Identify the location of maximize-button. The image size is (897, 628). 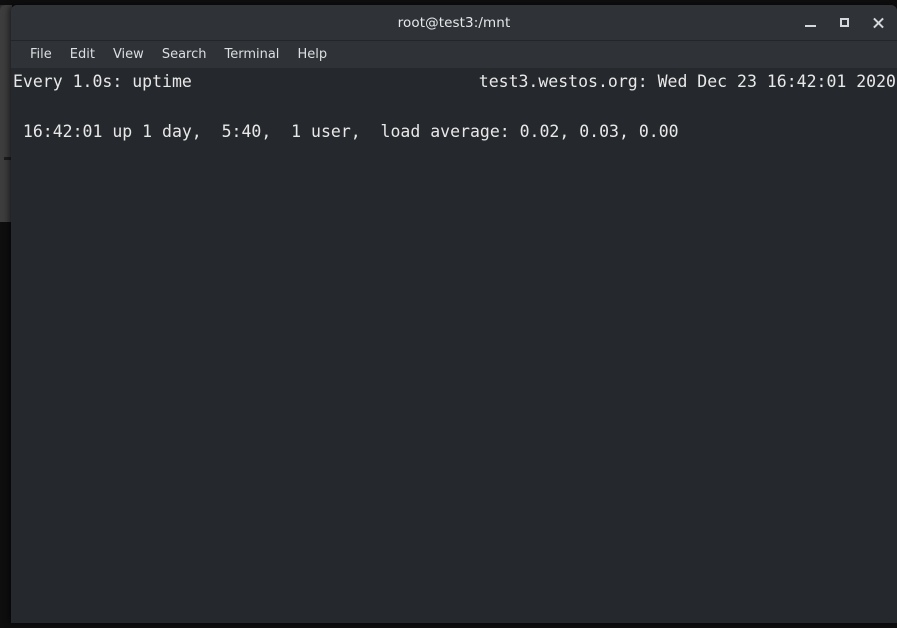
(844, 22).